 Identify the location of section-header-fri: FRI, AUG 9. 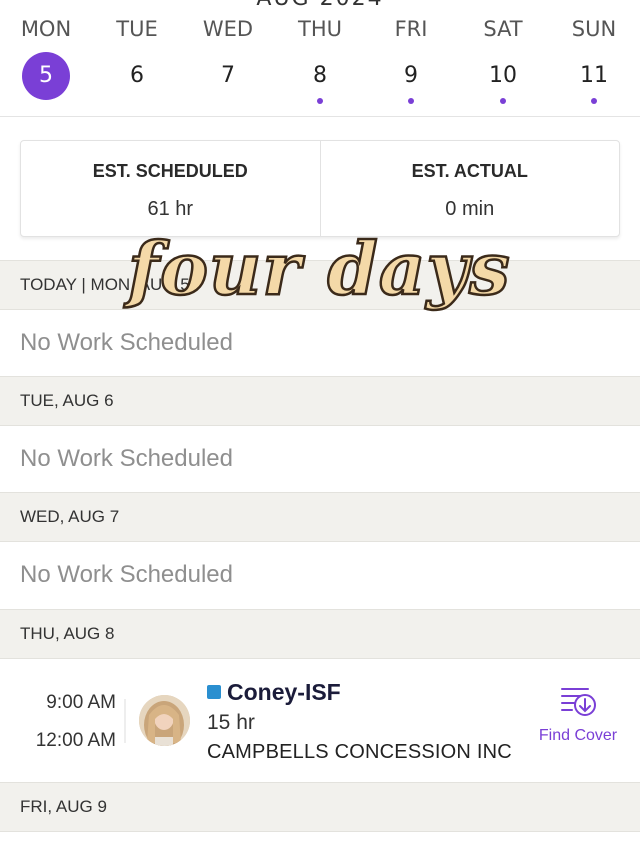
(320, 807).